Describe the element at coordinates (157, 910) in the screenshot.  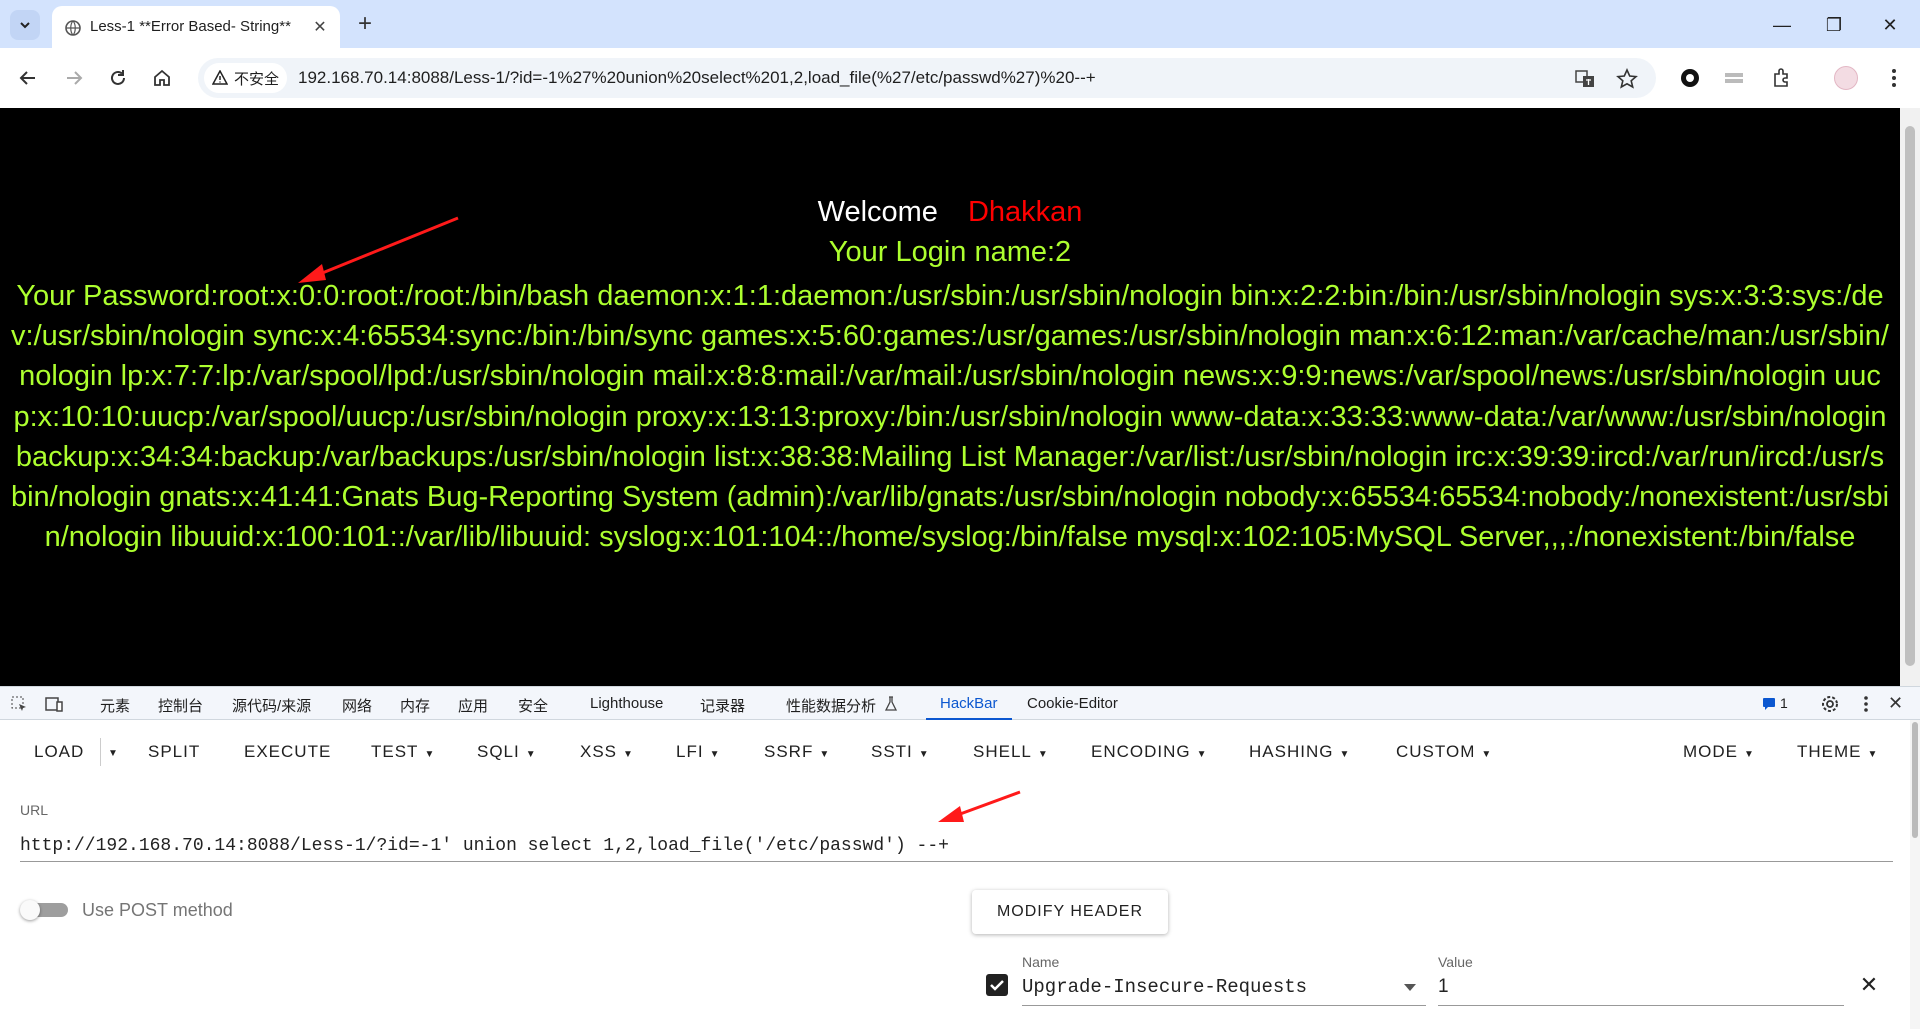
I see `post-method-label: Use POST method` at that location.